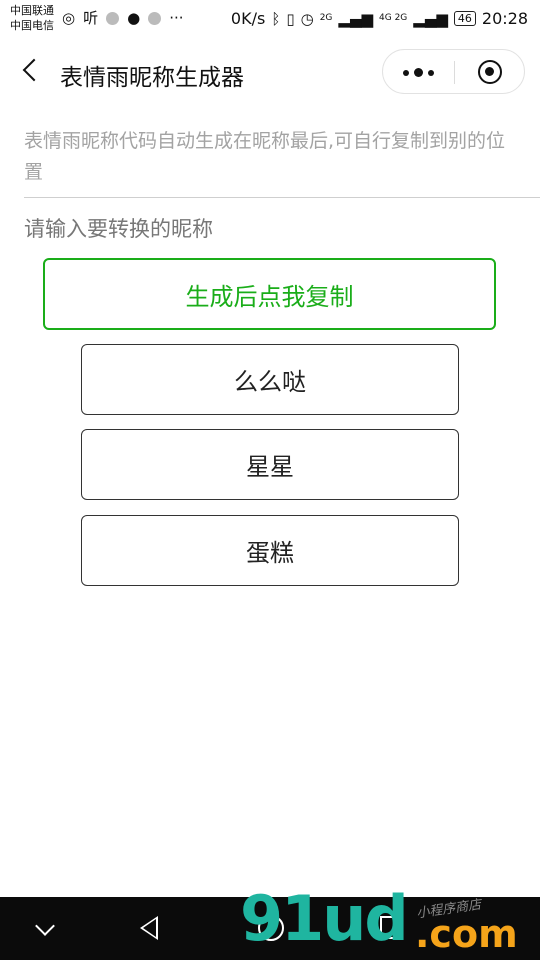 Image resolution: width=540 pixels, height=960 pixels. I want to click on carrier-1: 中国联通, so click(32, 10).